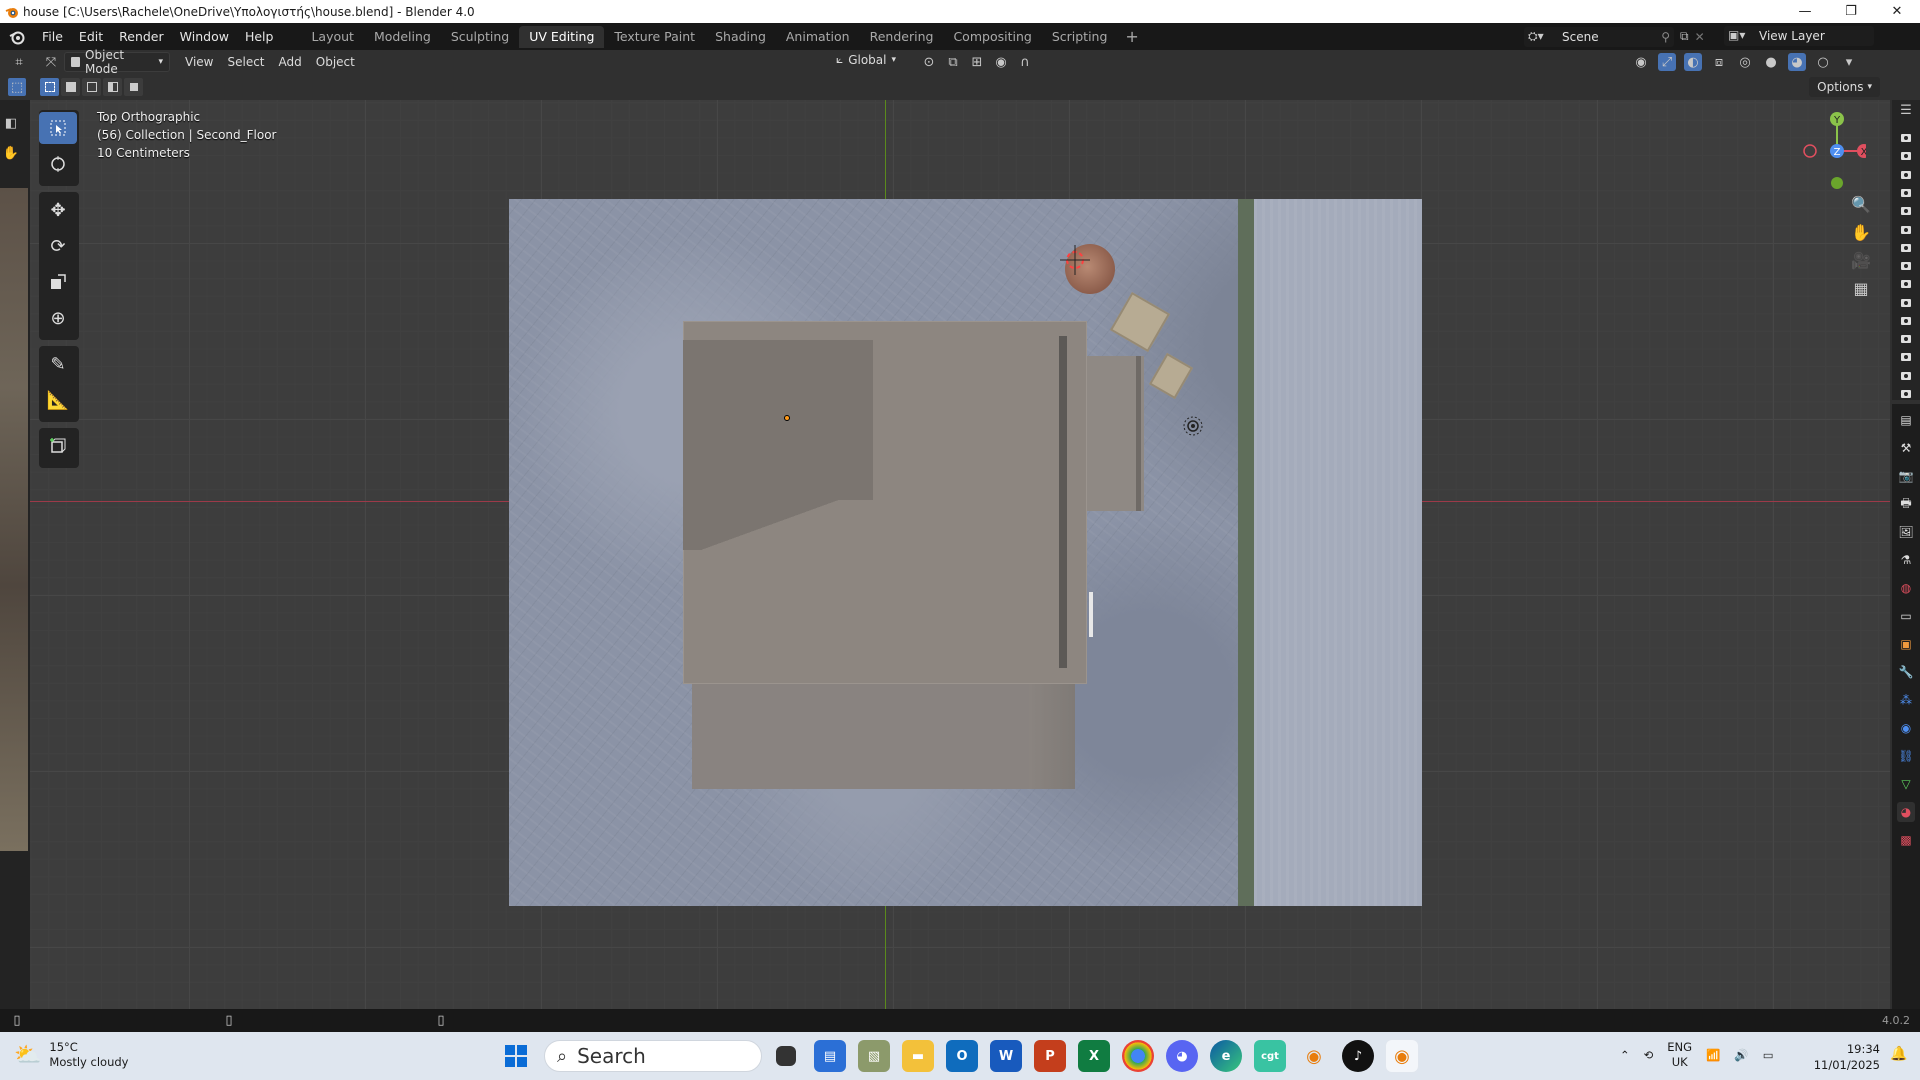 The width and height of the screenshot is (1920, 1080). I want to click on overlay-toggle-icon: ◐, so click(1693, 62).